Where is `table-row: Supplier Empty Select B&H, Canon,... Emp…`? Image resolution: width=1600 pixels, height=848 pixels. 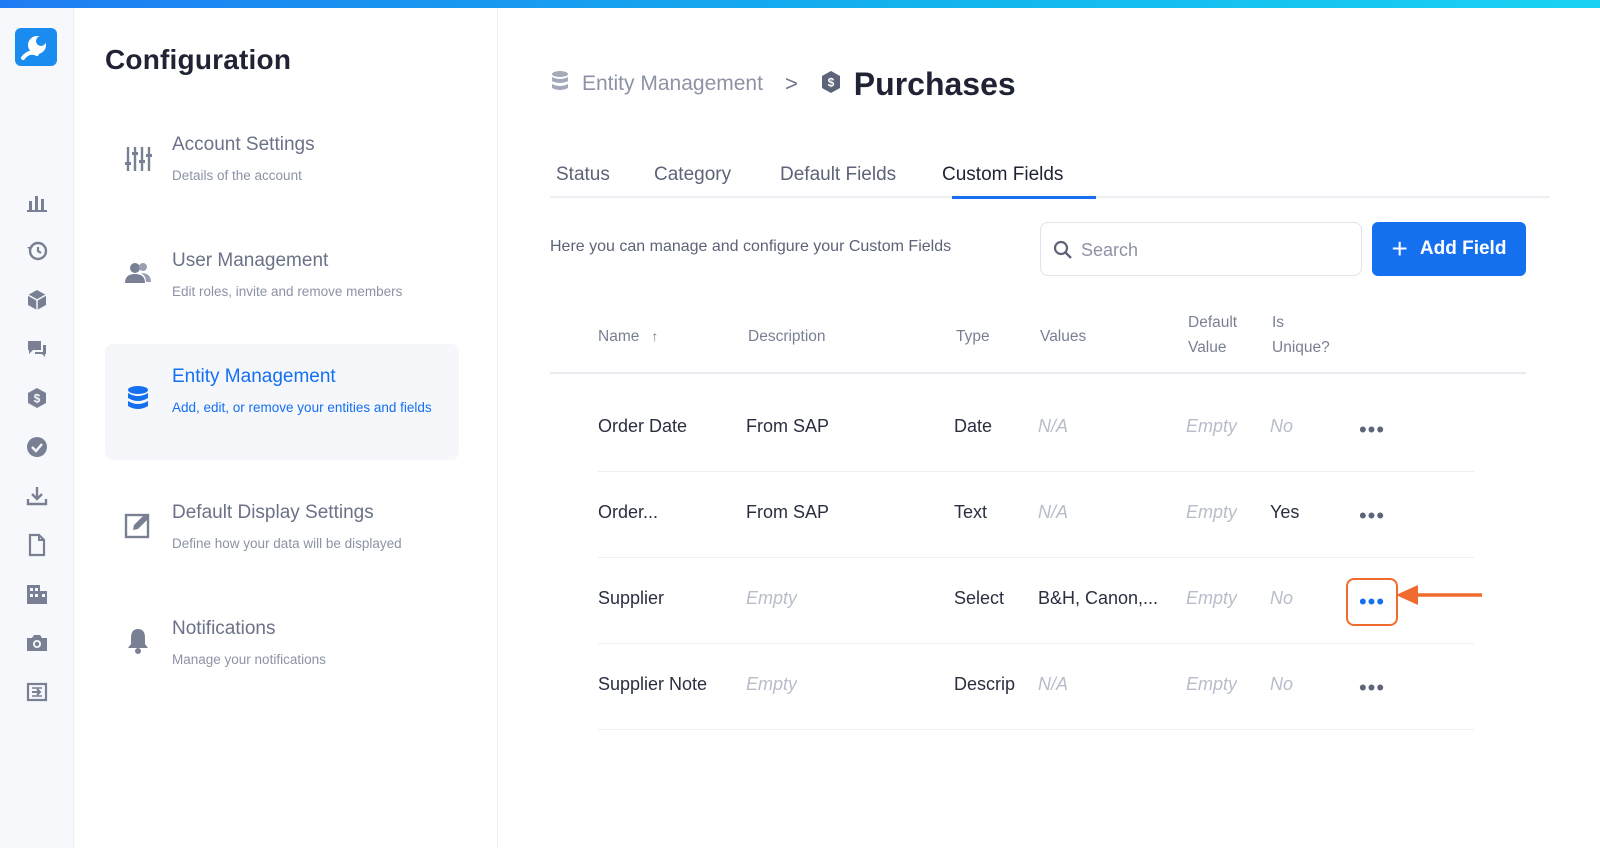 table-row: Supplier Empty Select B&H, Canon,... Emp… is located at coordinates (1036, 601).